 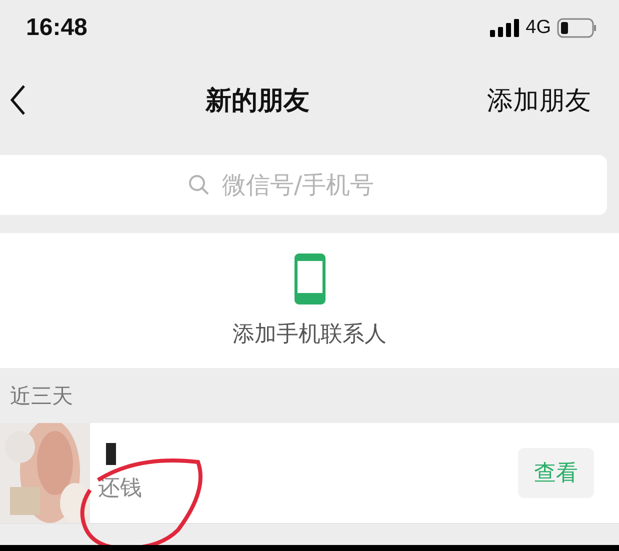 What do you see at coordinates (41, 396) in the screenshot?
I see `section-title: 近三天` at bounding box center [41, 396].